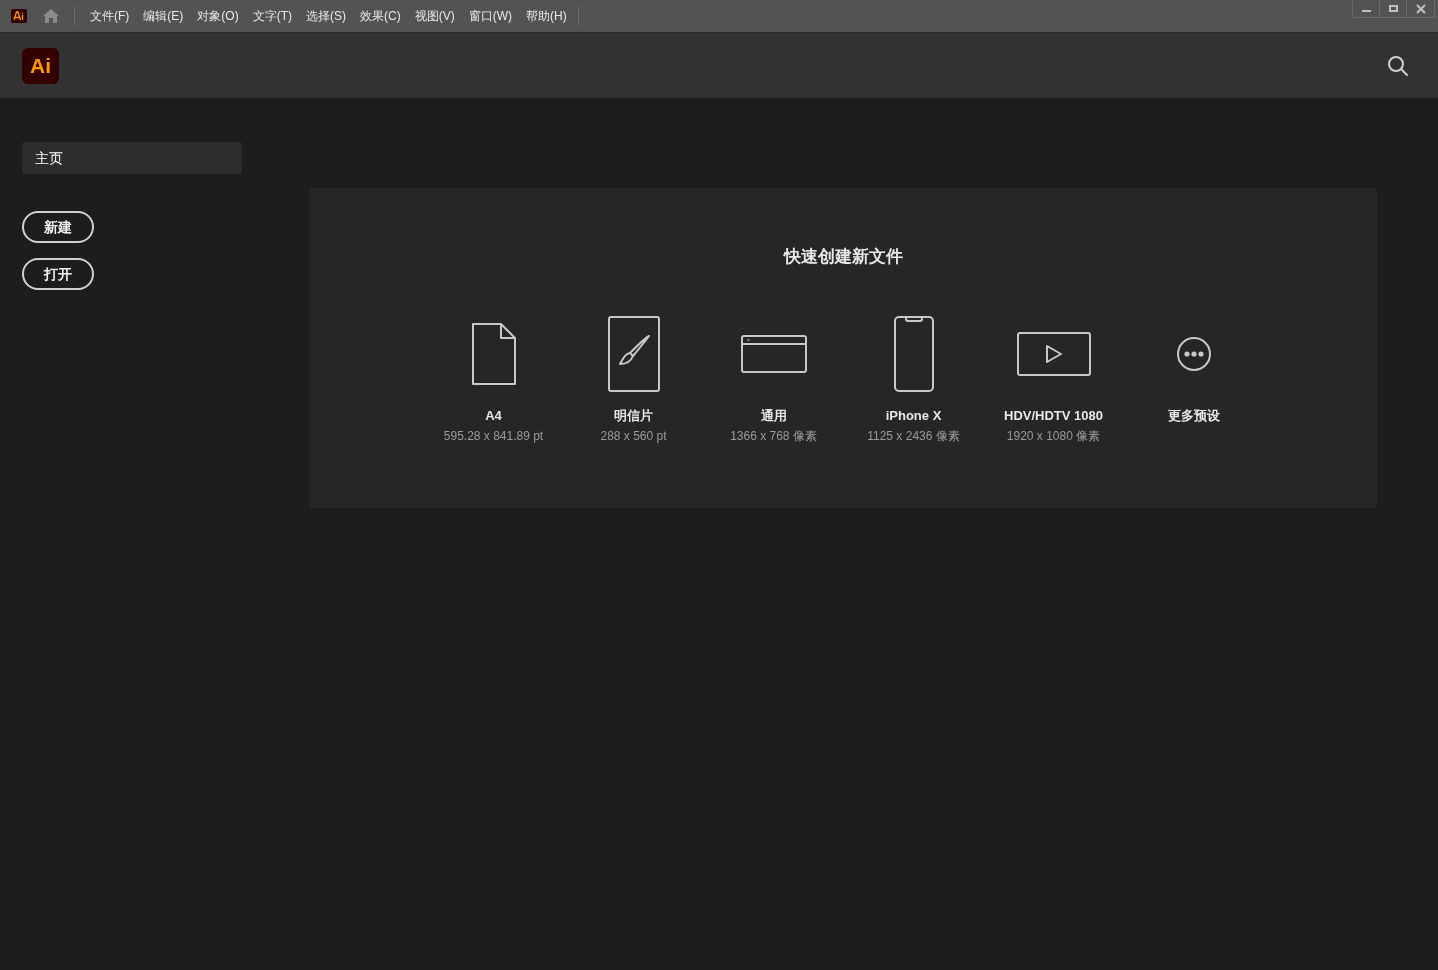 This screenshot has height=970, width=1438. I want to click on sidebar-item: 主页, so click(132, 158).